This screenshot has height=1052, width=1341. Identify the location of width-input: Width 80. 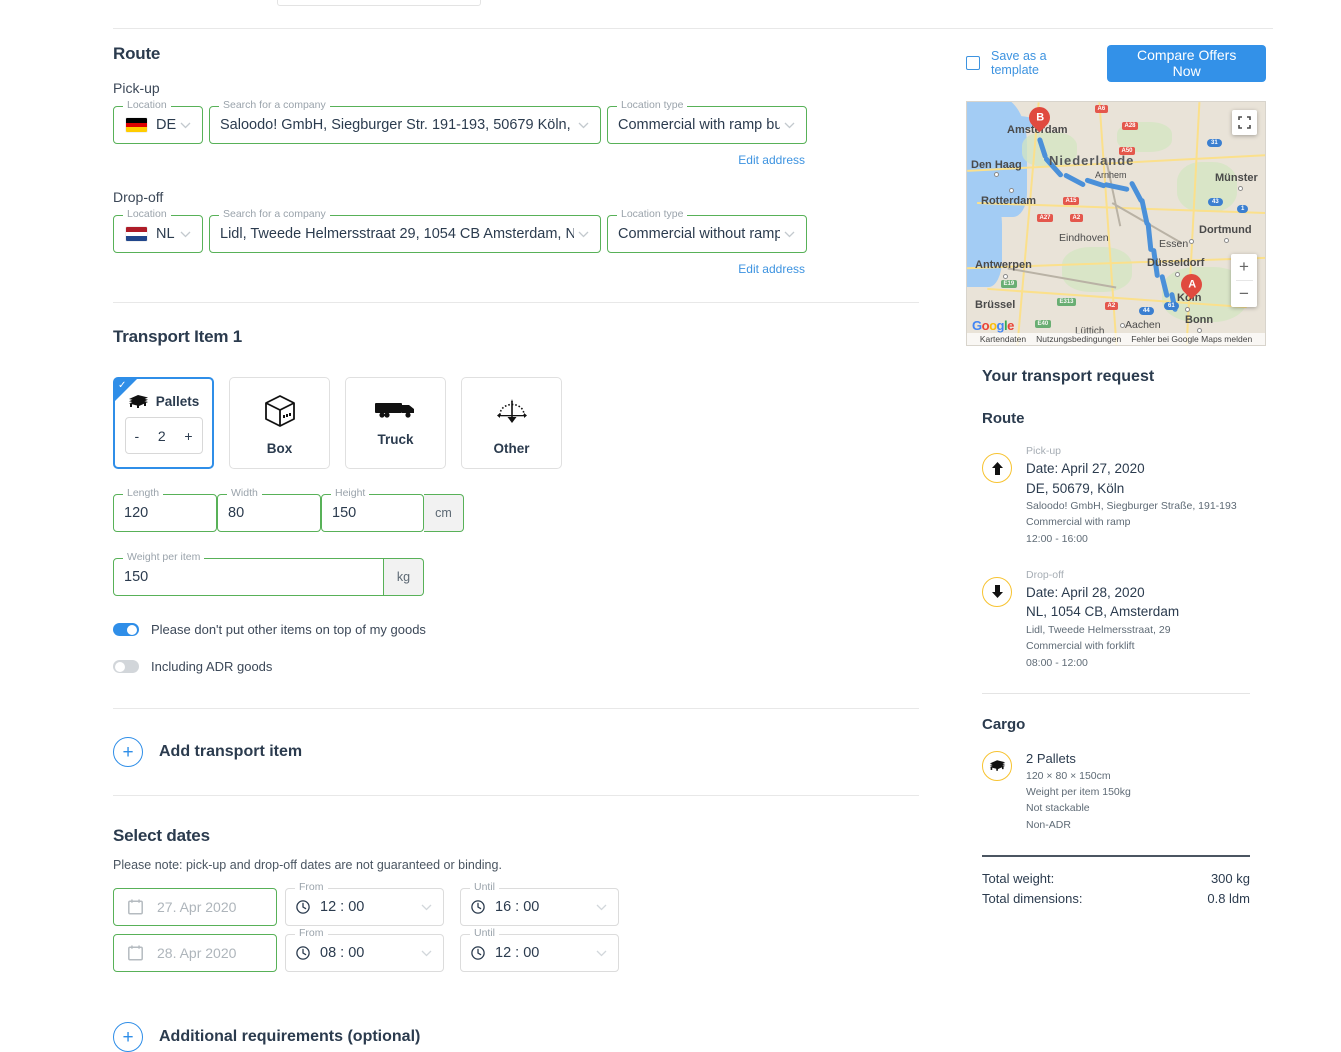
(269, 510).